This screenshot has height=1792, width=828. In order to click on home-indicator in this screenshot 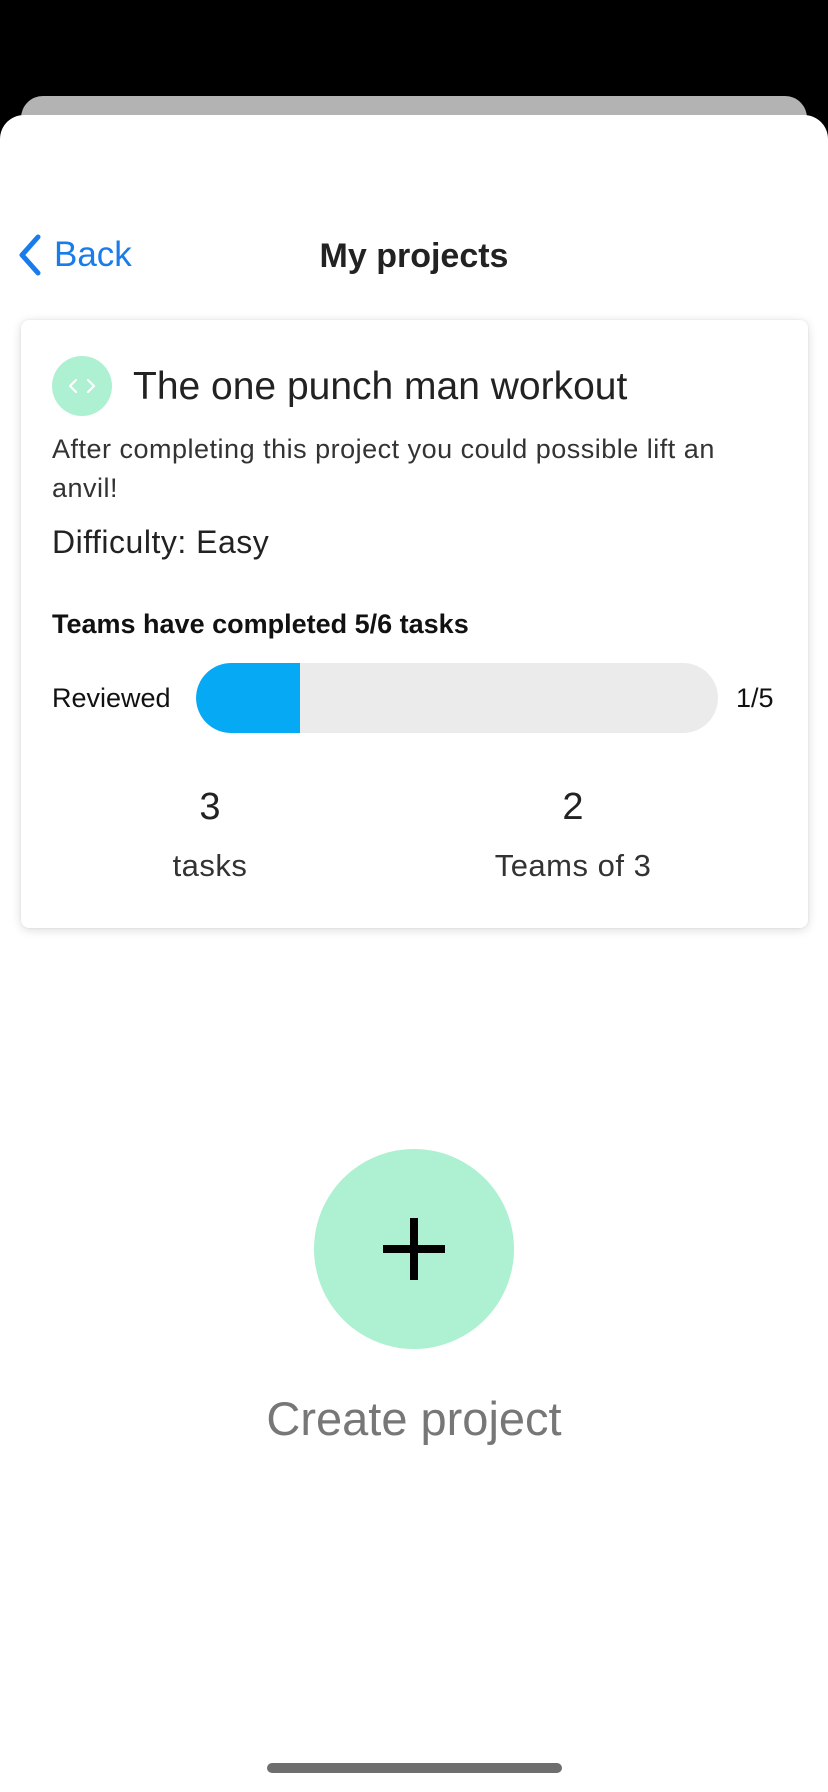, I will do `click(414, 1768)`.